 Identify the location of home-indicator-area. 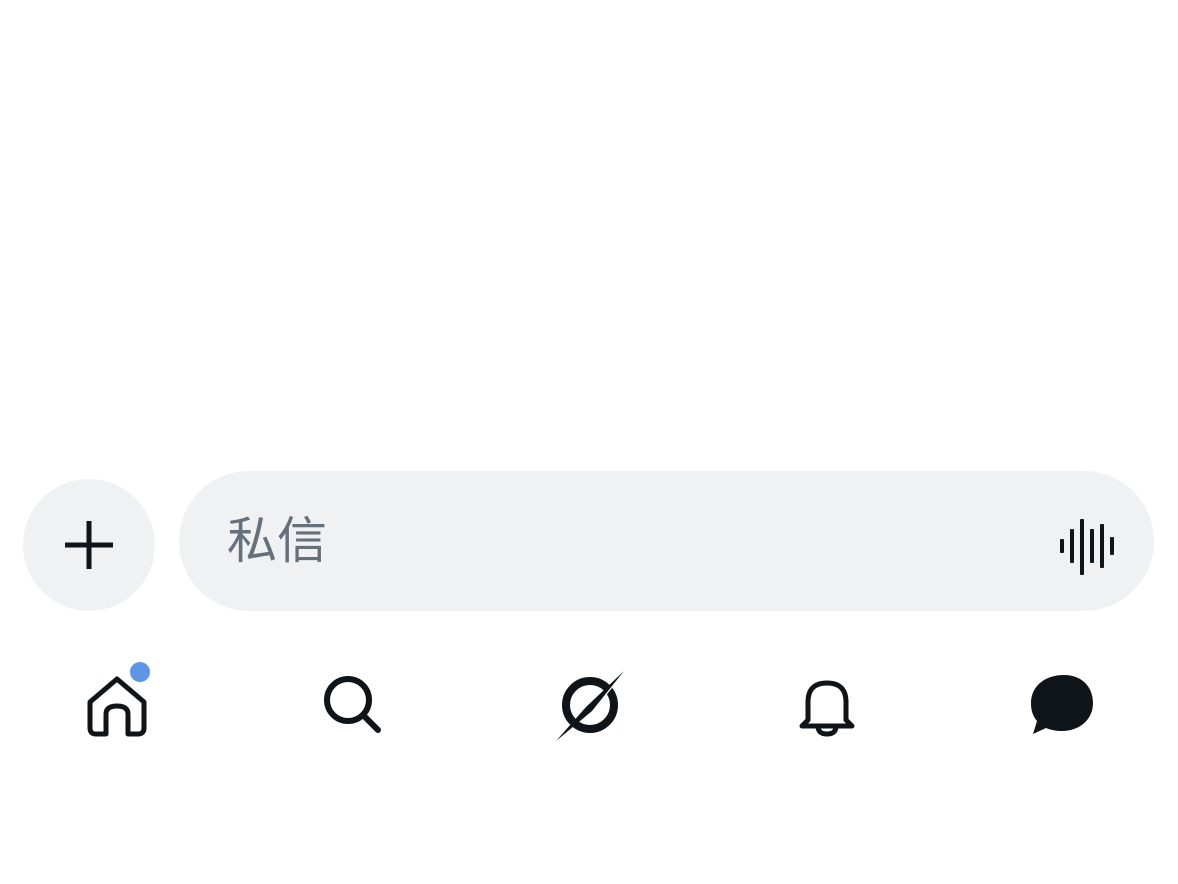
(589, 837).